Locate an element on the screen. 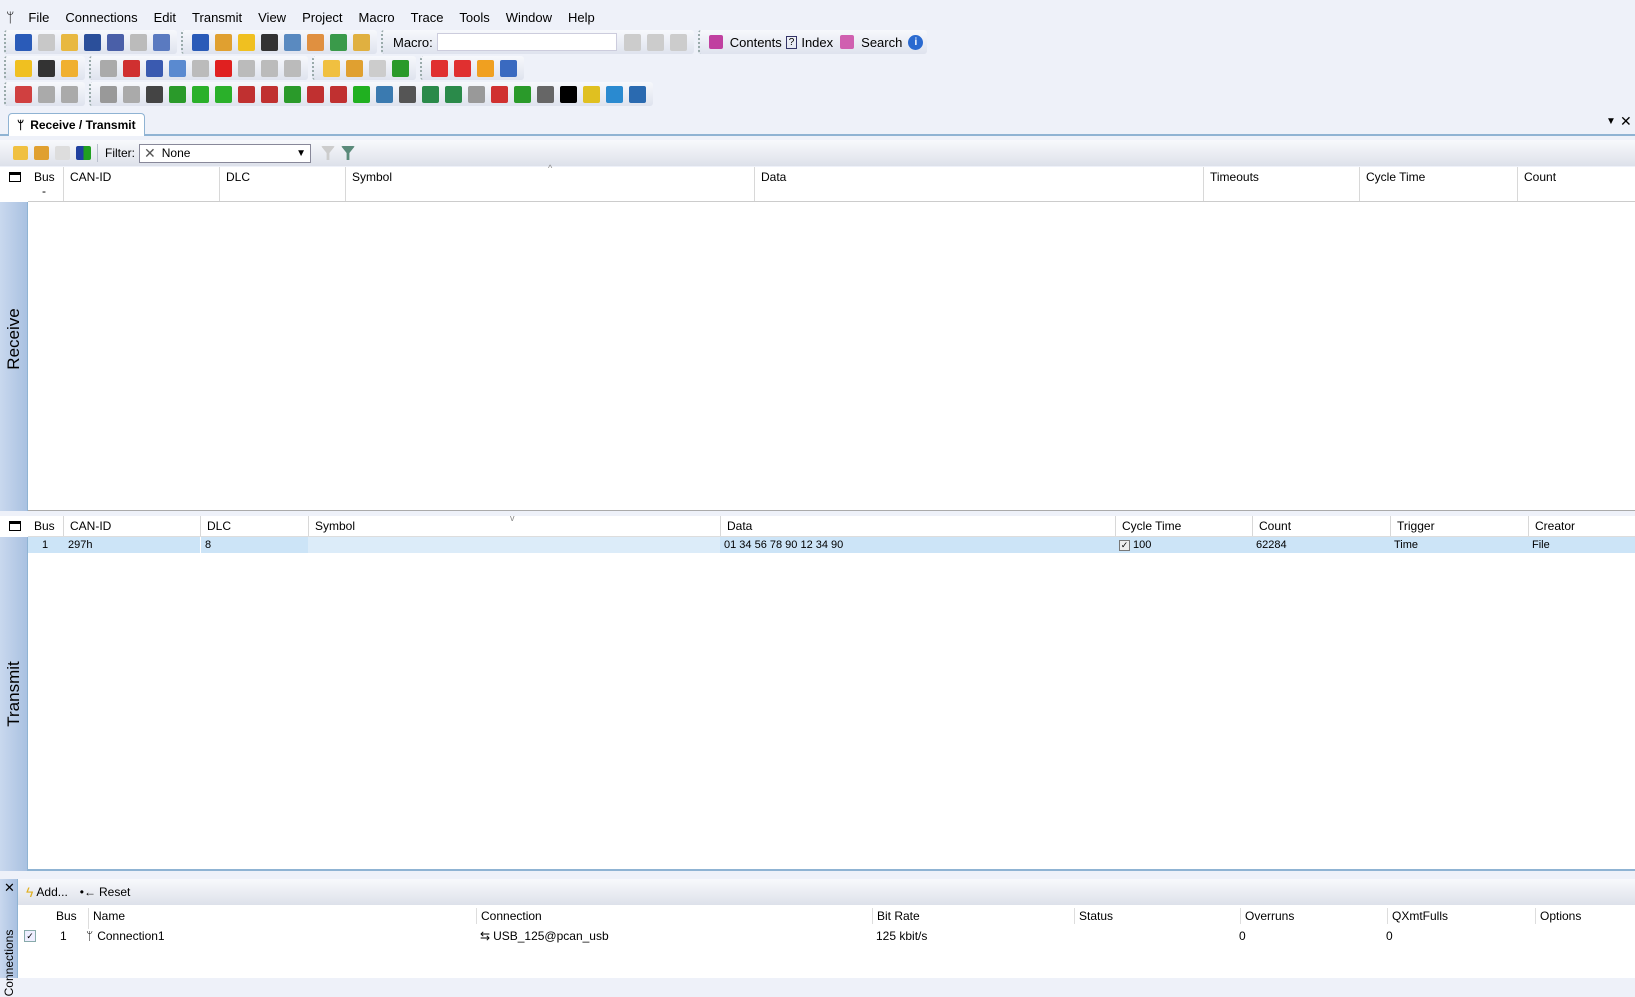  menu-window: Window is located at coordinates (529, 17).